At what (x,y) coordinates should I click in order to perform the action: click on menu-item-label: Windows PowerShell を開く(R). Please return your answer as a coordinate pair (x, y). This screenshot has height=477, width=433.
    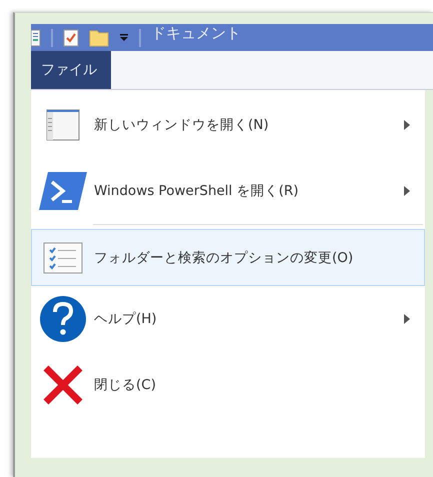
    Looking at the image, I should click on (197, 191).